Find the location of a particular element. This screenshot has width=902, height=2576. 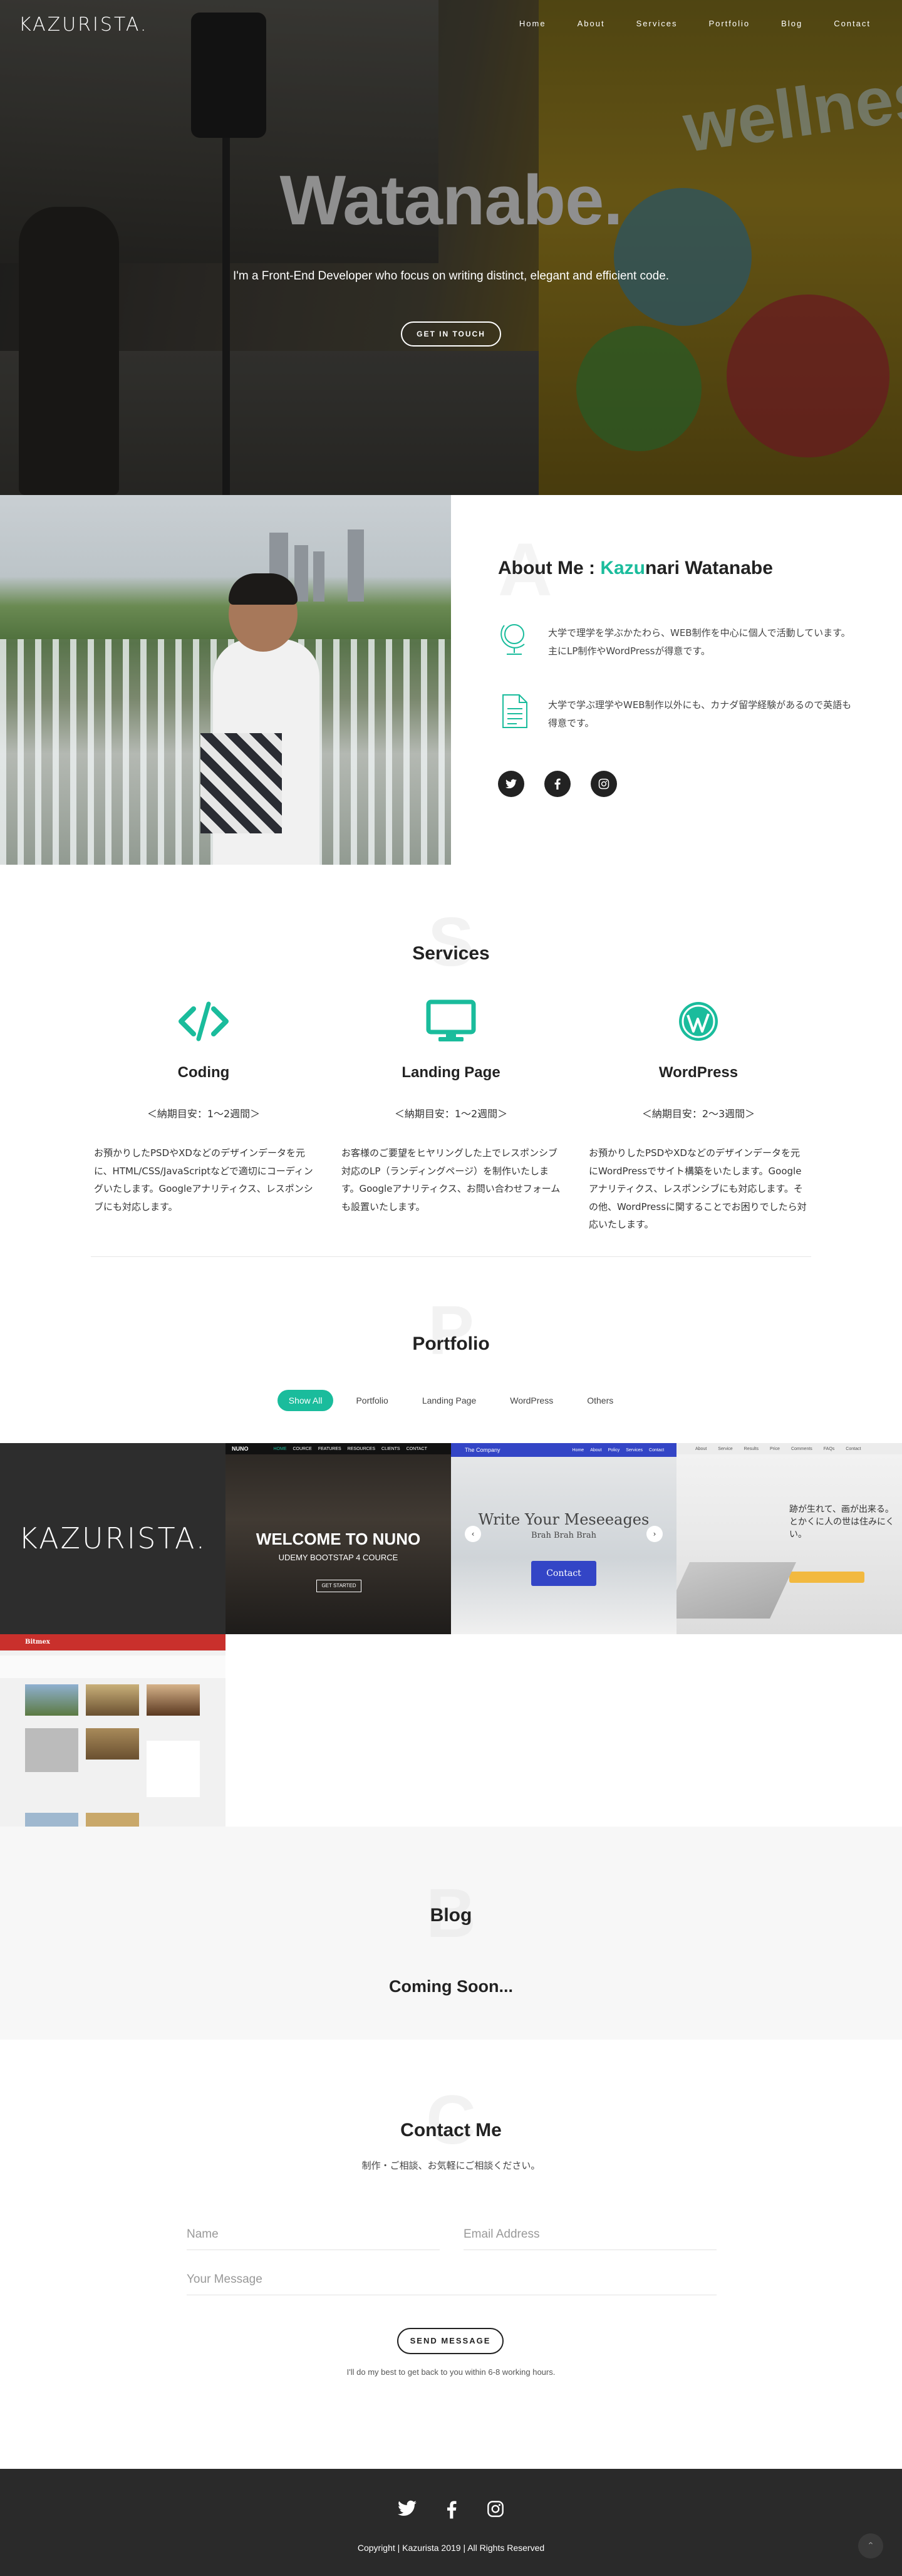

blog-title: Blog is located at coordinates (451, 1916).